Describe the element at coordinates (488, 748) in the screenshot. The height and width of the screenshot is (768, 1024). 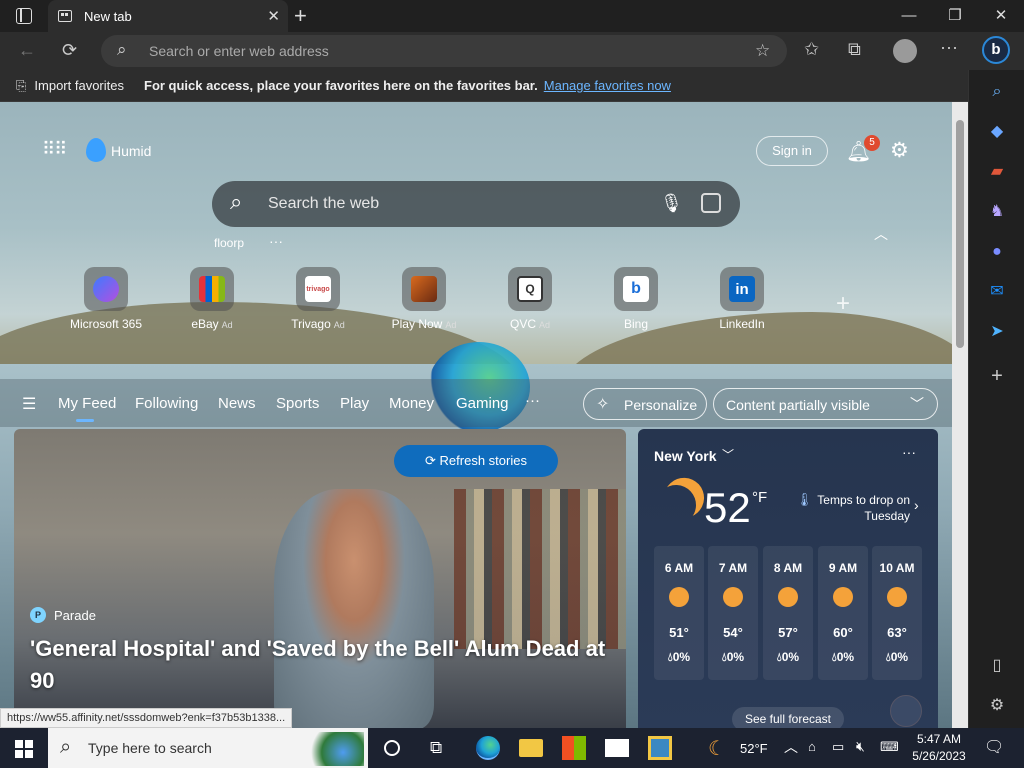
I see `edge-taskbar-icon` at that location.